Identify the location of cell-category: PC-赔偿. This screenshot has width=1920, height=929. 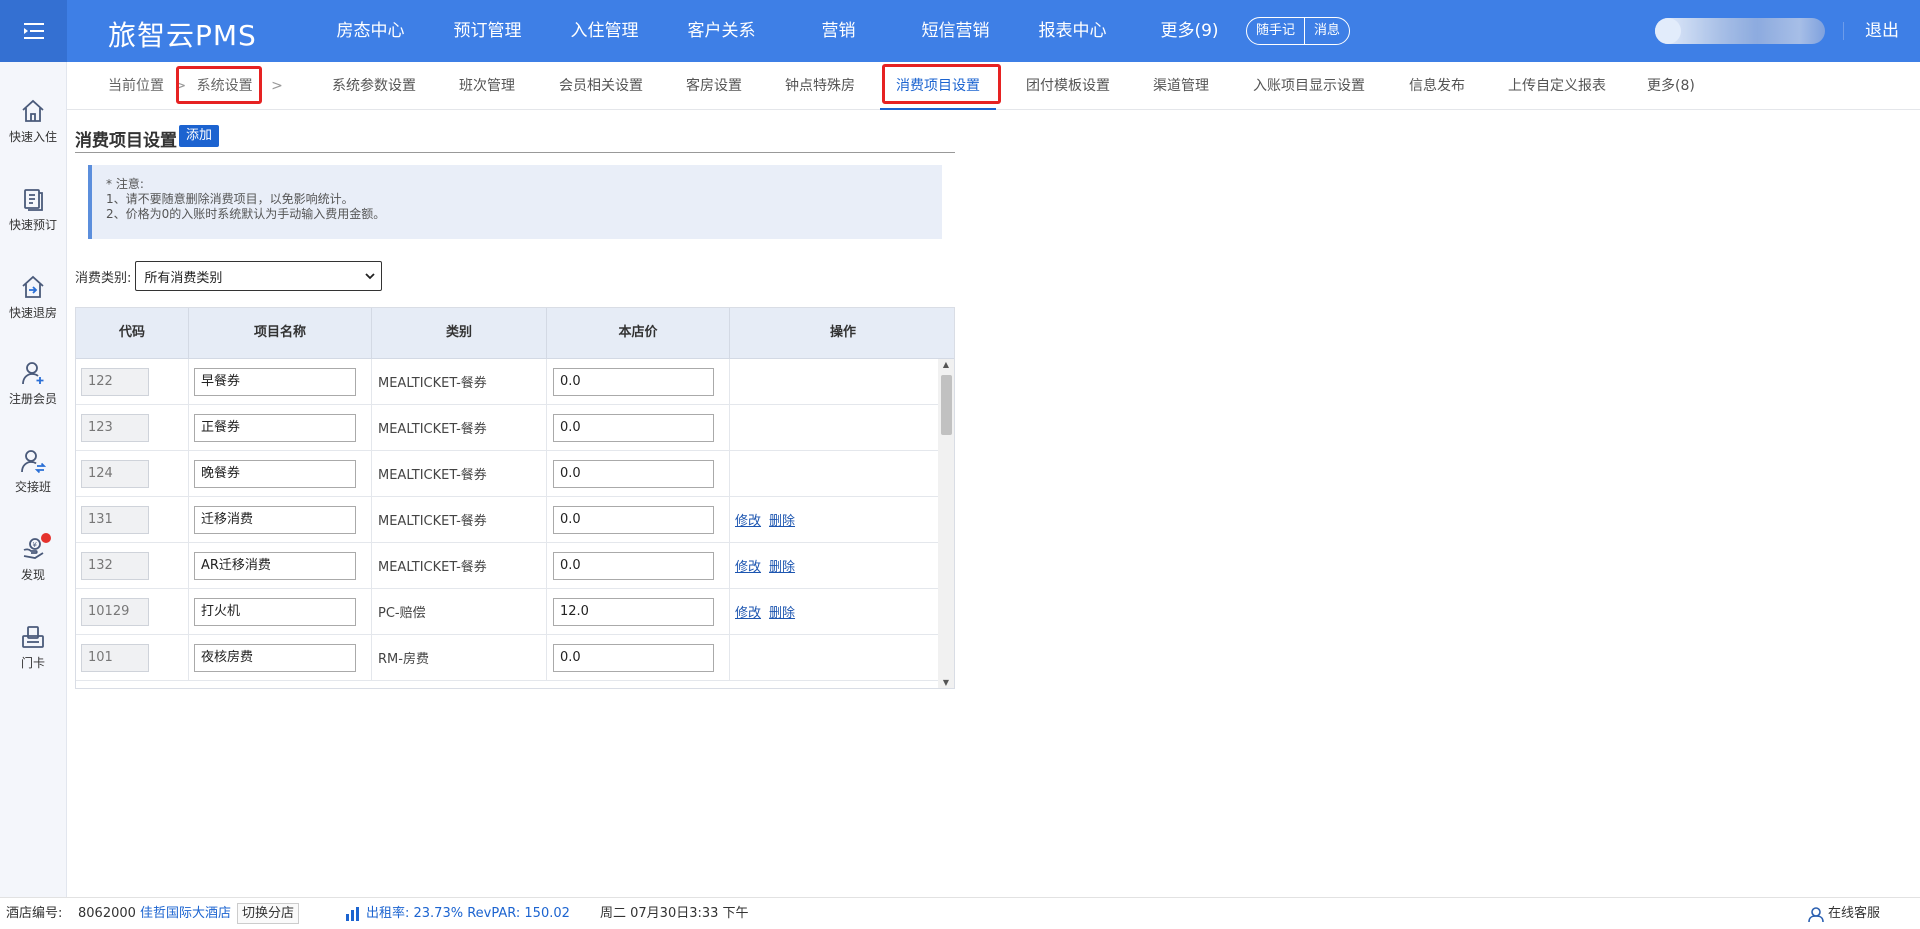
(459, 611).